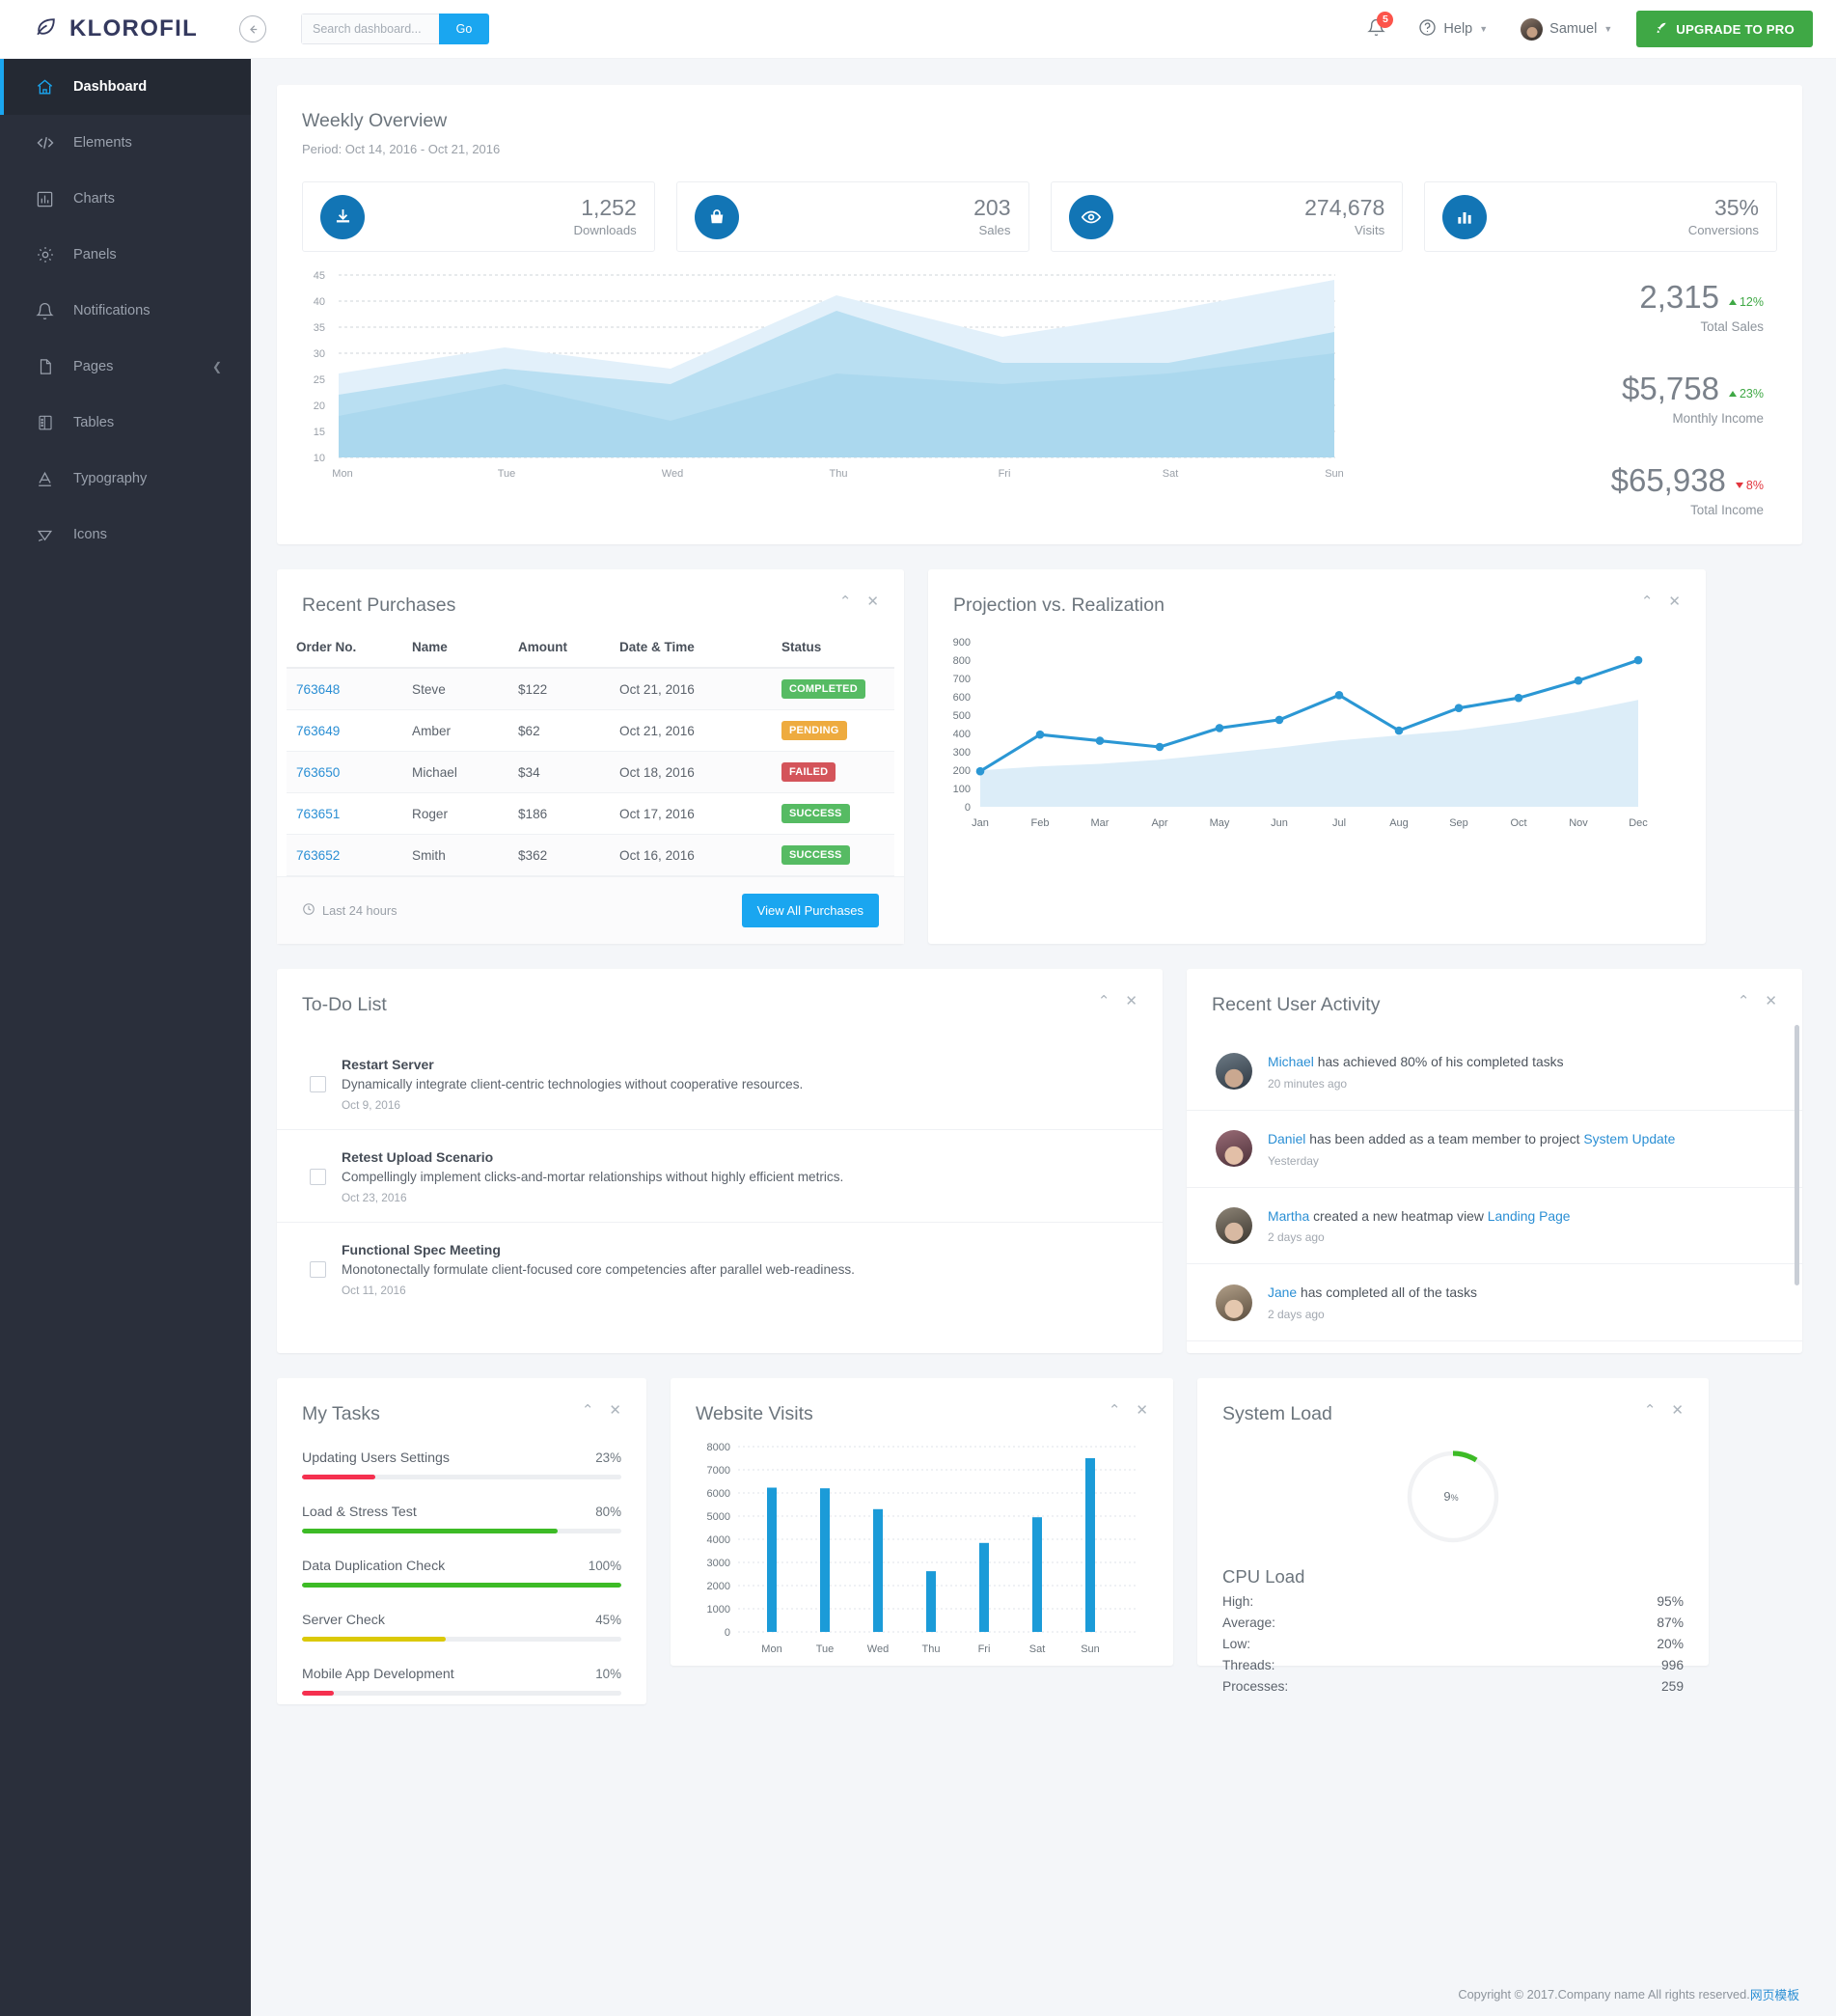 This screenshot has height=2016, width=1836. Describe the element at coordinates (1670, 1601) in the screenshot. I see `cpu-value: 95%` at that location.